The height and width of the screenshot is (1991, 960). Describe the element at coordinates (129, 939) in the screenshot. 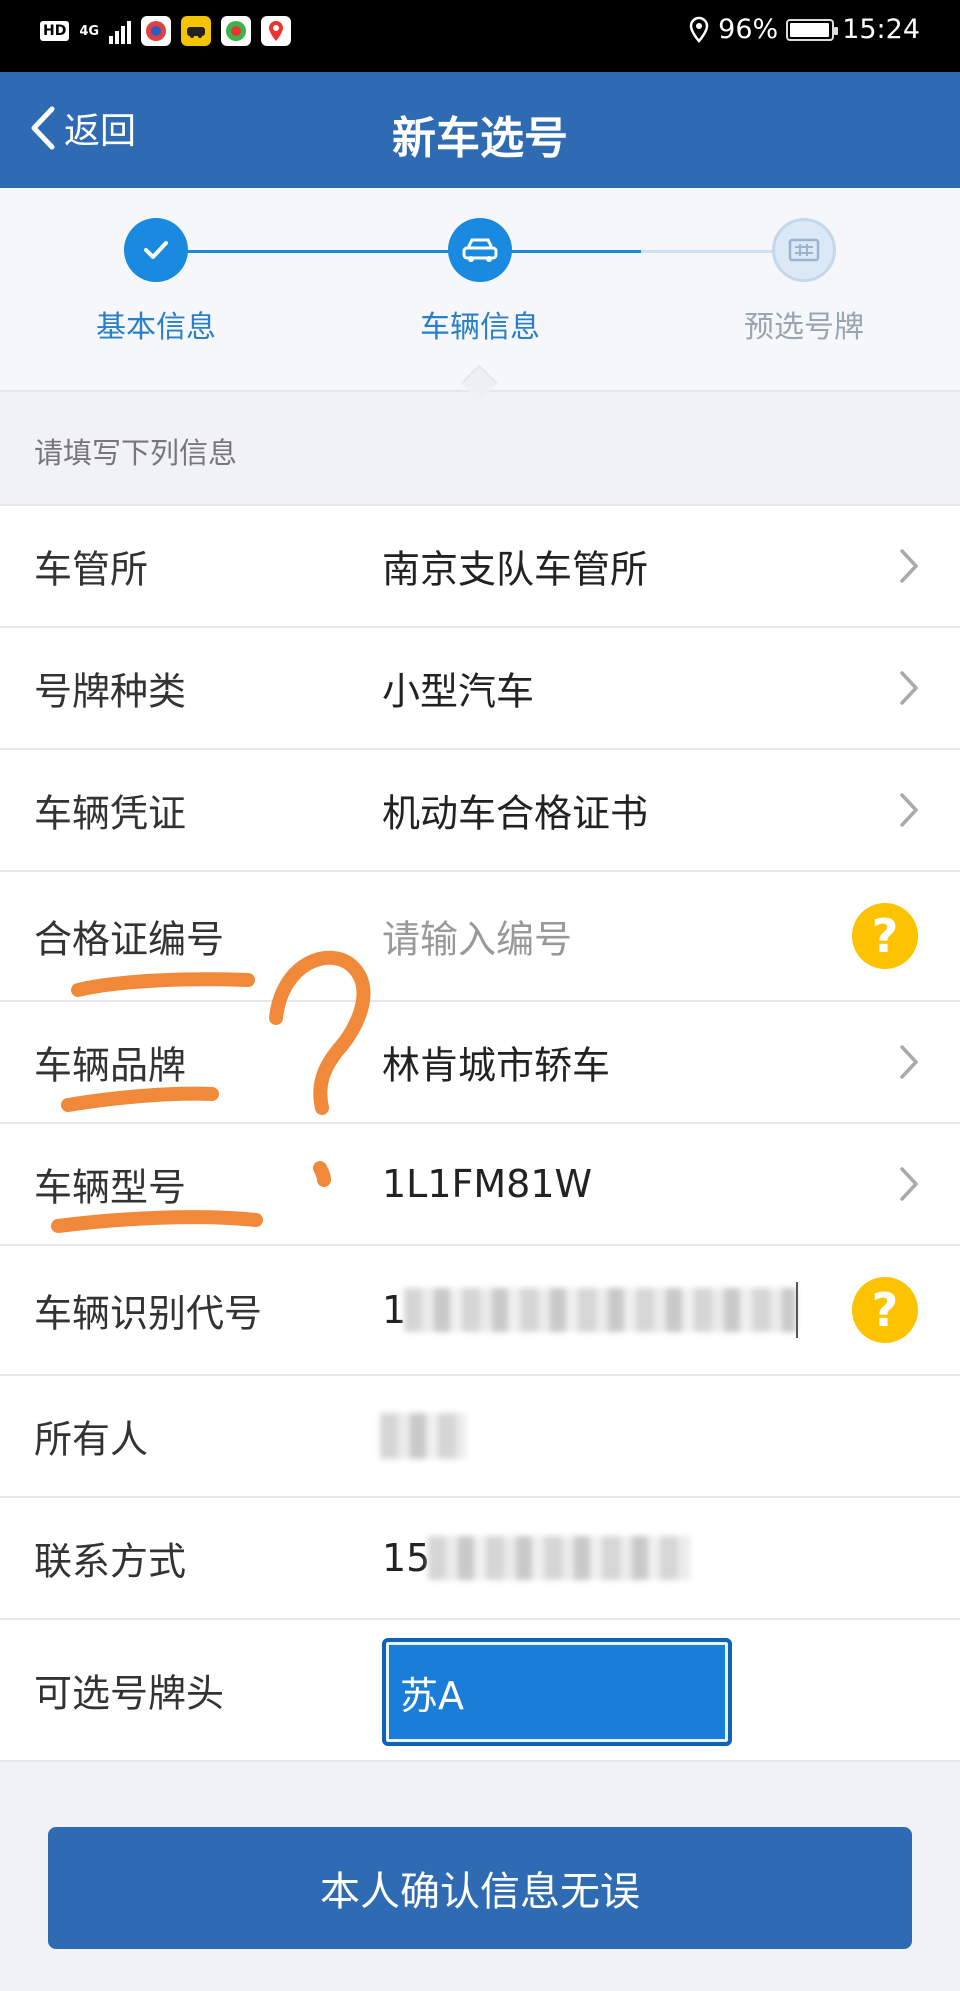

I see `cert-number-label: 合格证编号` at that location.